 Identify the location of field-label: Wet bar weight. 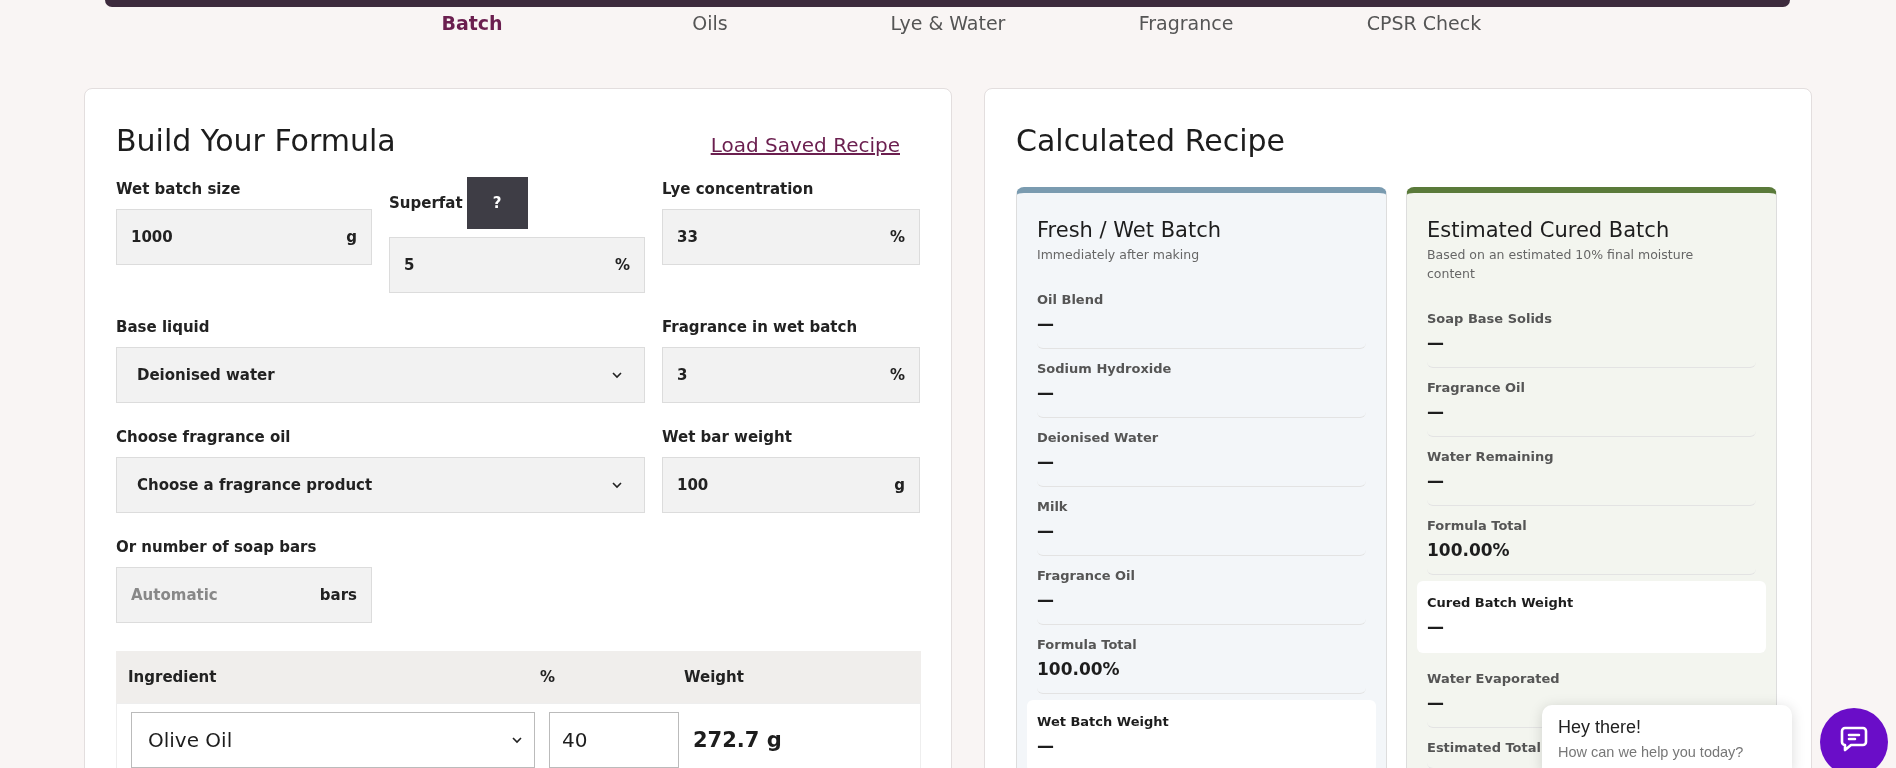
(727, 437).